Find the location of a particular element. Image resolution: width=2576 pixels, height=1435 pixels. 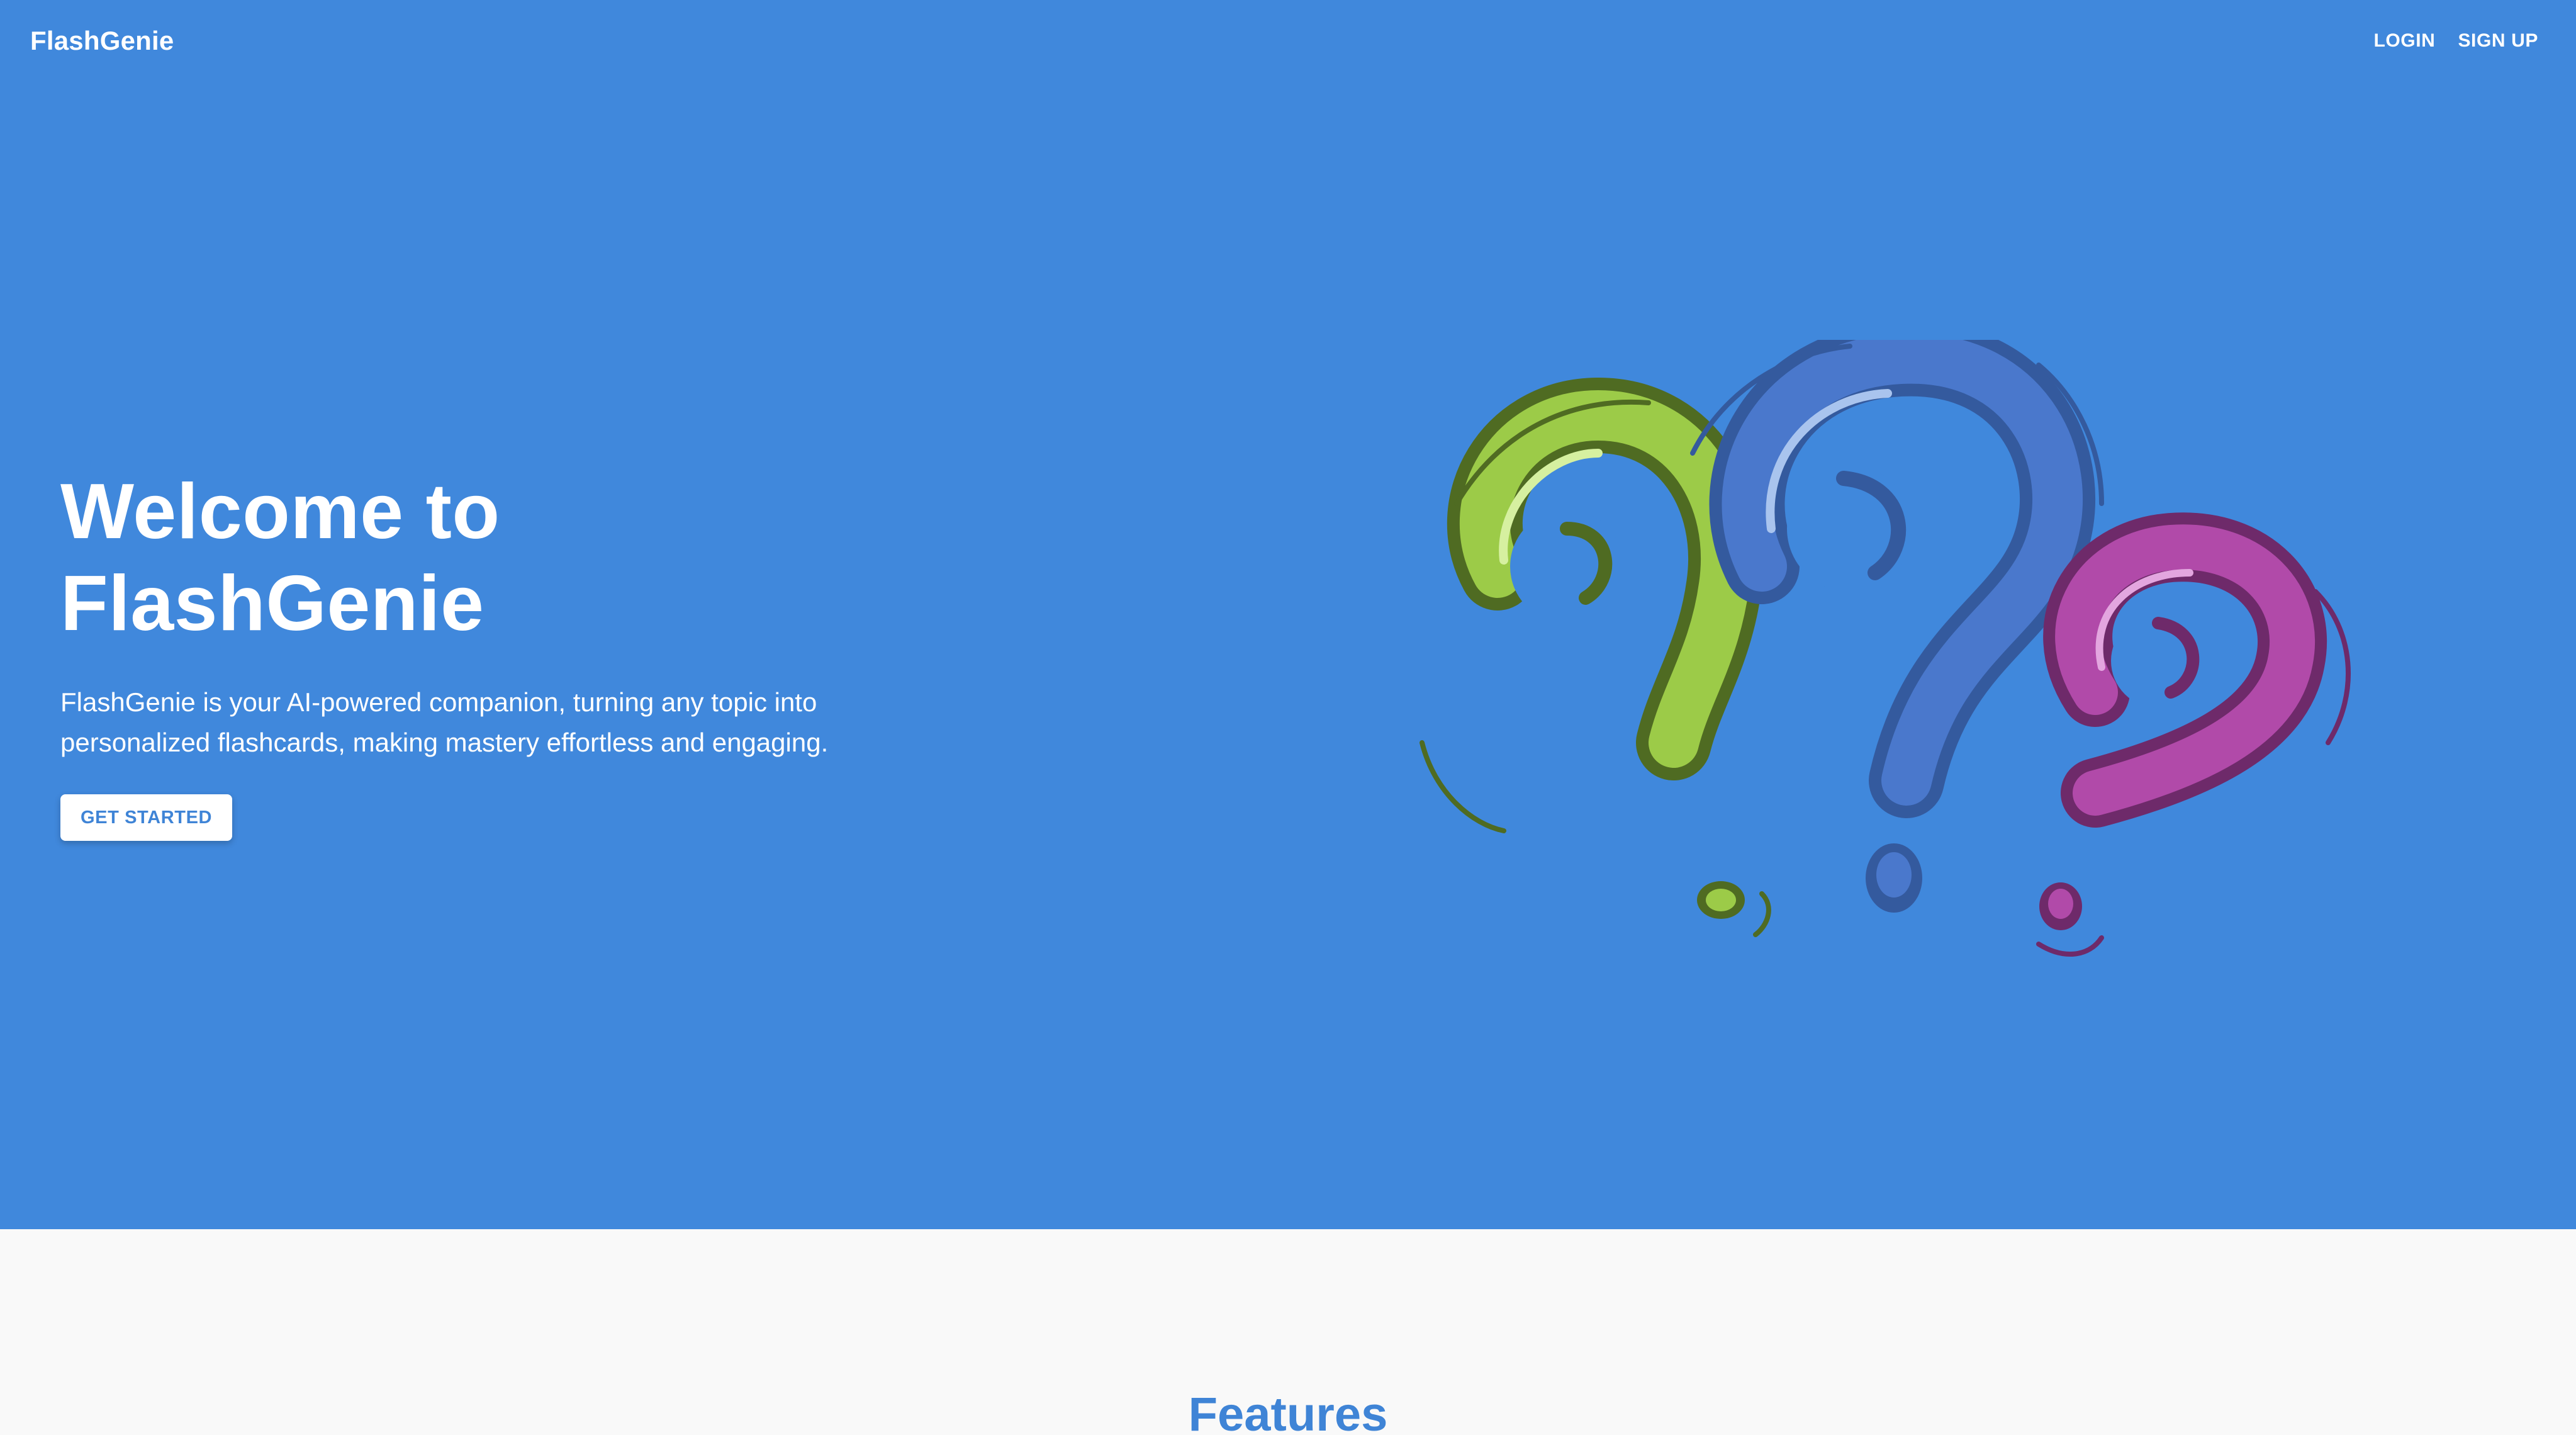

hero-title-line-2: FlashGenie is located at coordinates (272, 604).